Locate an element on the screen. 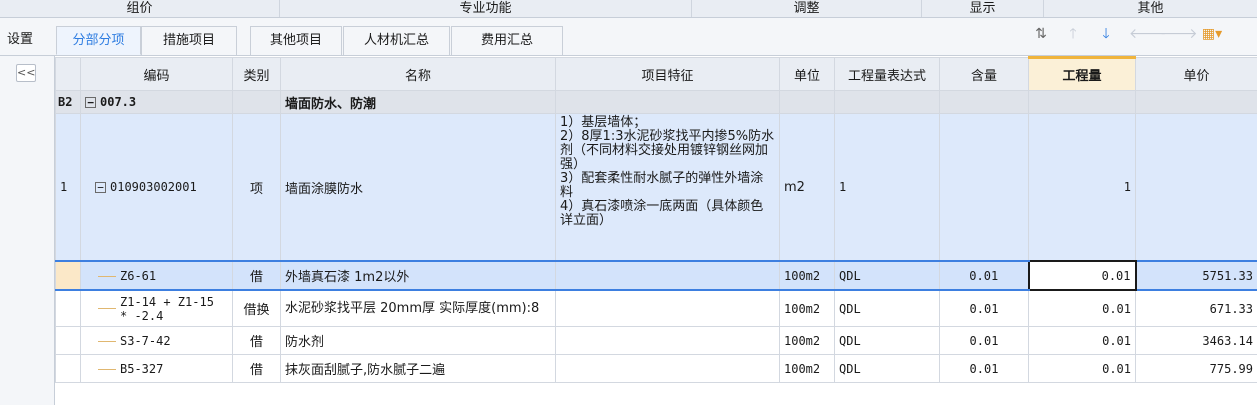 The width and height of the screenshot is (1257, 405). section-unit-cell is located at coordinates (807, 102).